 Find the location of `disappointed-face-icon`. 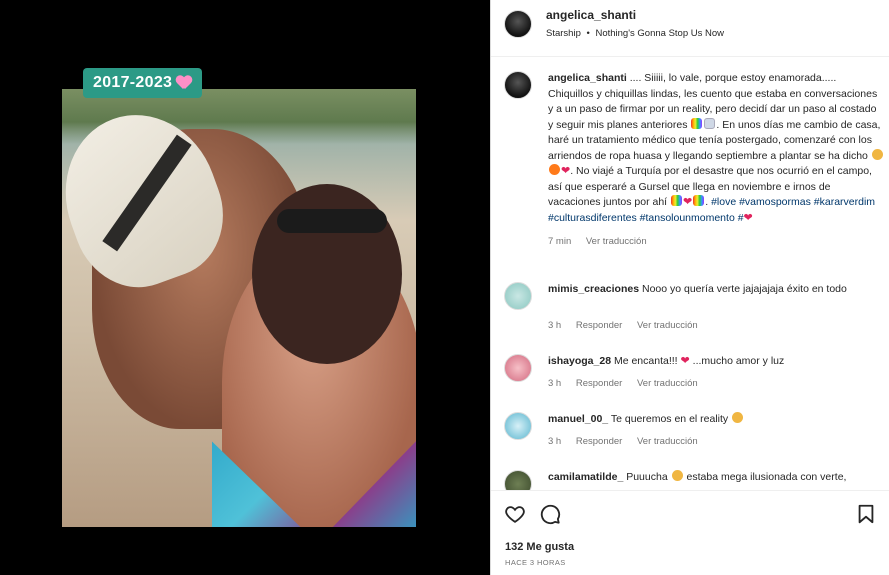

disappointed-face-icon is located at coordinates (677, 475).